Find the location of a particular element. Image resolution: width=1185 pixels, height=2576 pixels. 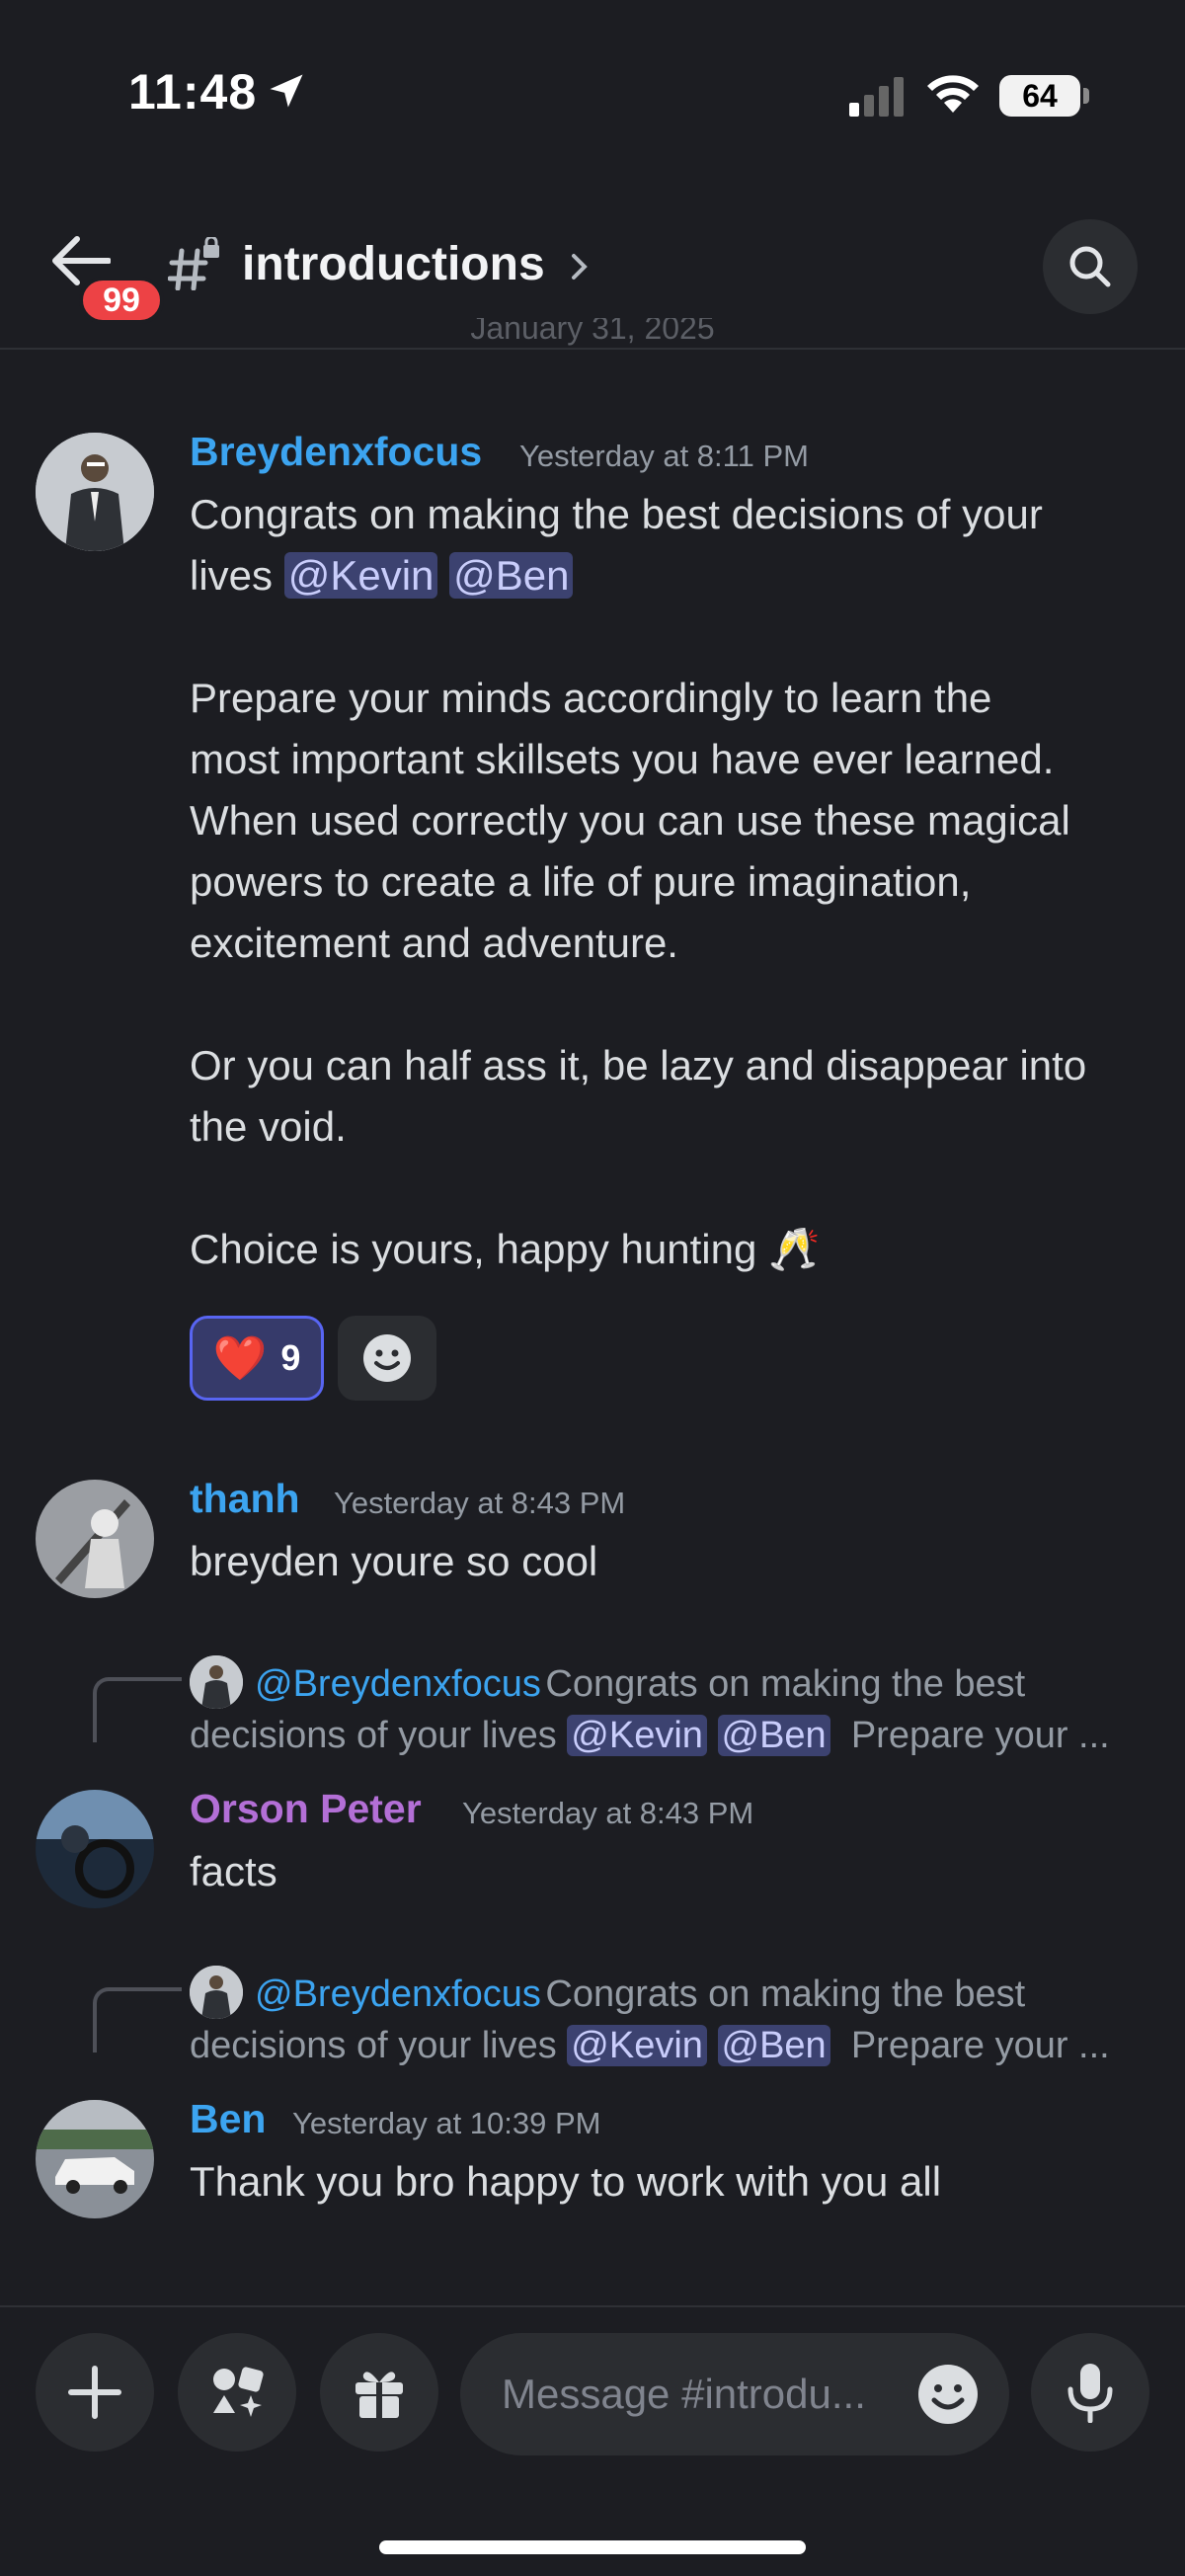

message-content: breyden youre so cool is located at coordinates (394, 1561).